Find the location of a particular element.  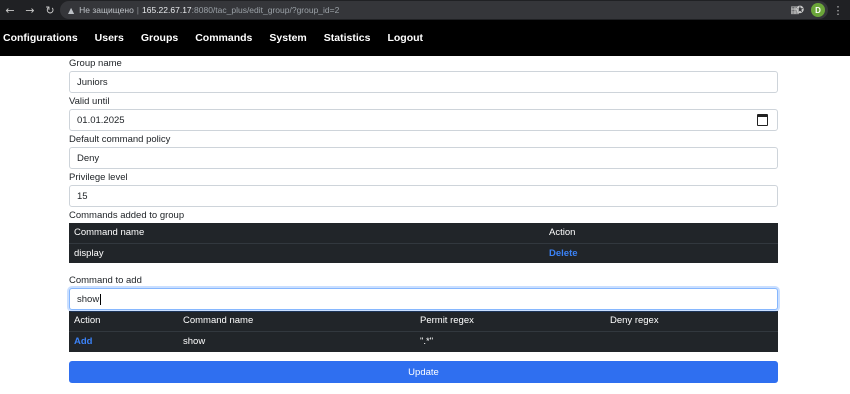

group-name-input: Juniors is located at coordinates (423, 82).